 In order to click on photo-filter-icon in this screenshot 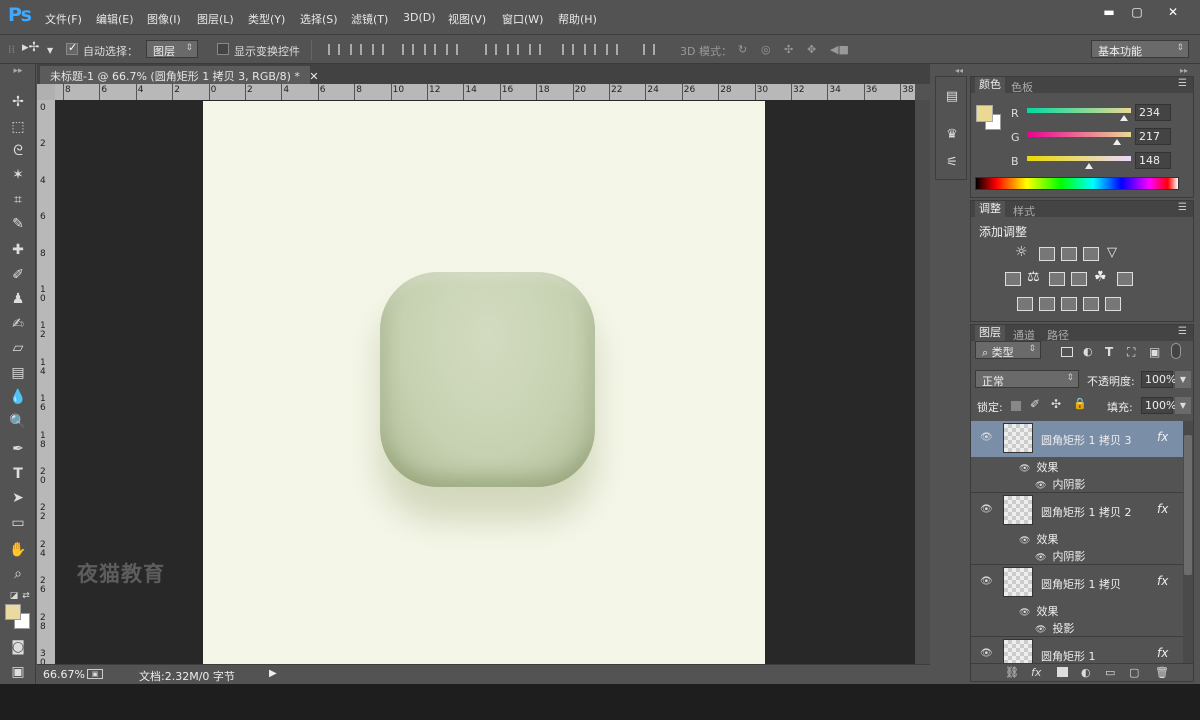, I will do `click(1079, 279)`.